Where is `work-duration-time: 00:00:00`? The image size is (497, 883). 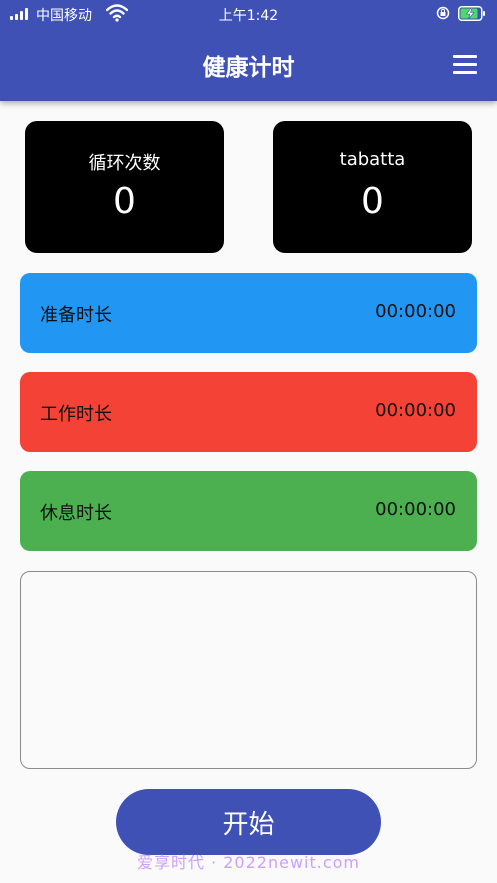 work-duration-time: 00:00:00 is located at coordinates (415, 410).